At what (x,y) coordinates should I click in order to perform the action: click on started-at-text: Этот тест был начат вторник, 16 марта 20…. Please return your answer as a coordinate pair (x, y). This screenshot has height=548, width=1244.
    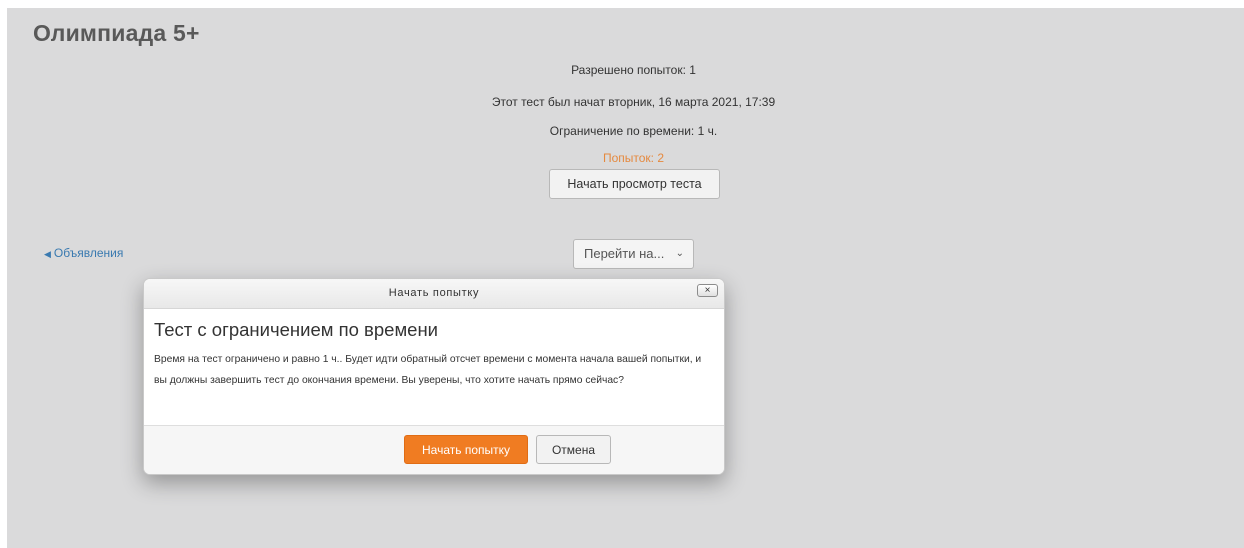
    Looking at the image, I should click on (633, 102).